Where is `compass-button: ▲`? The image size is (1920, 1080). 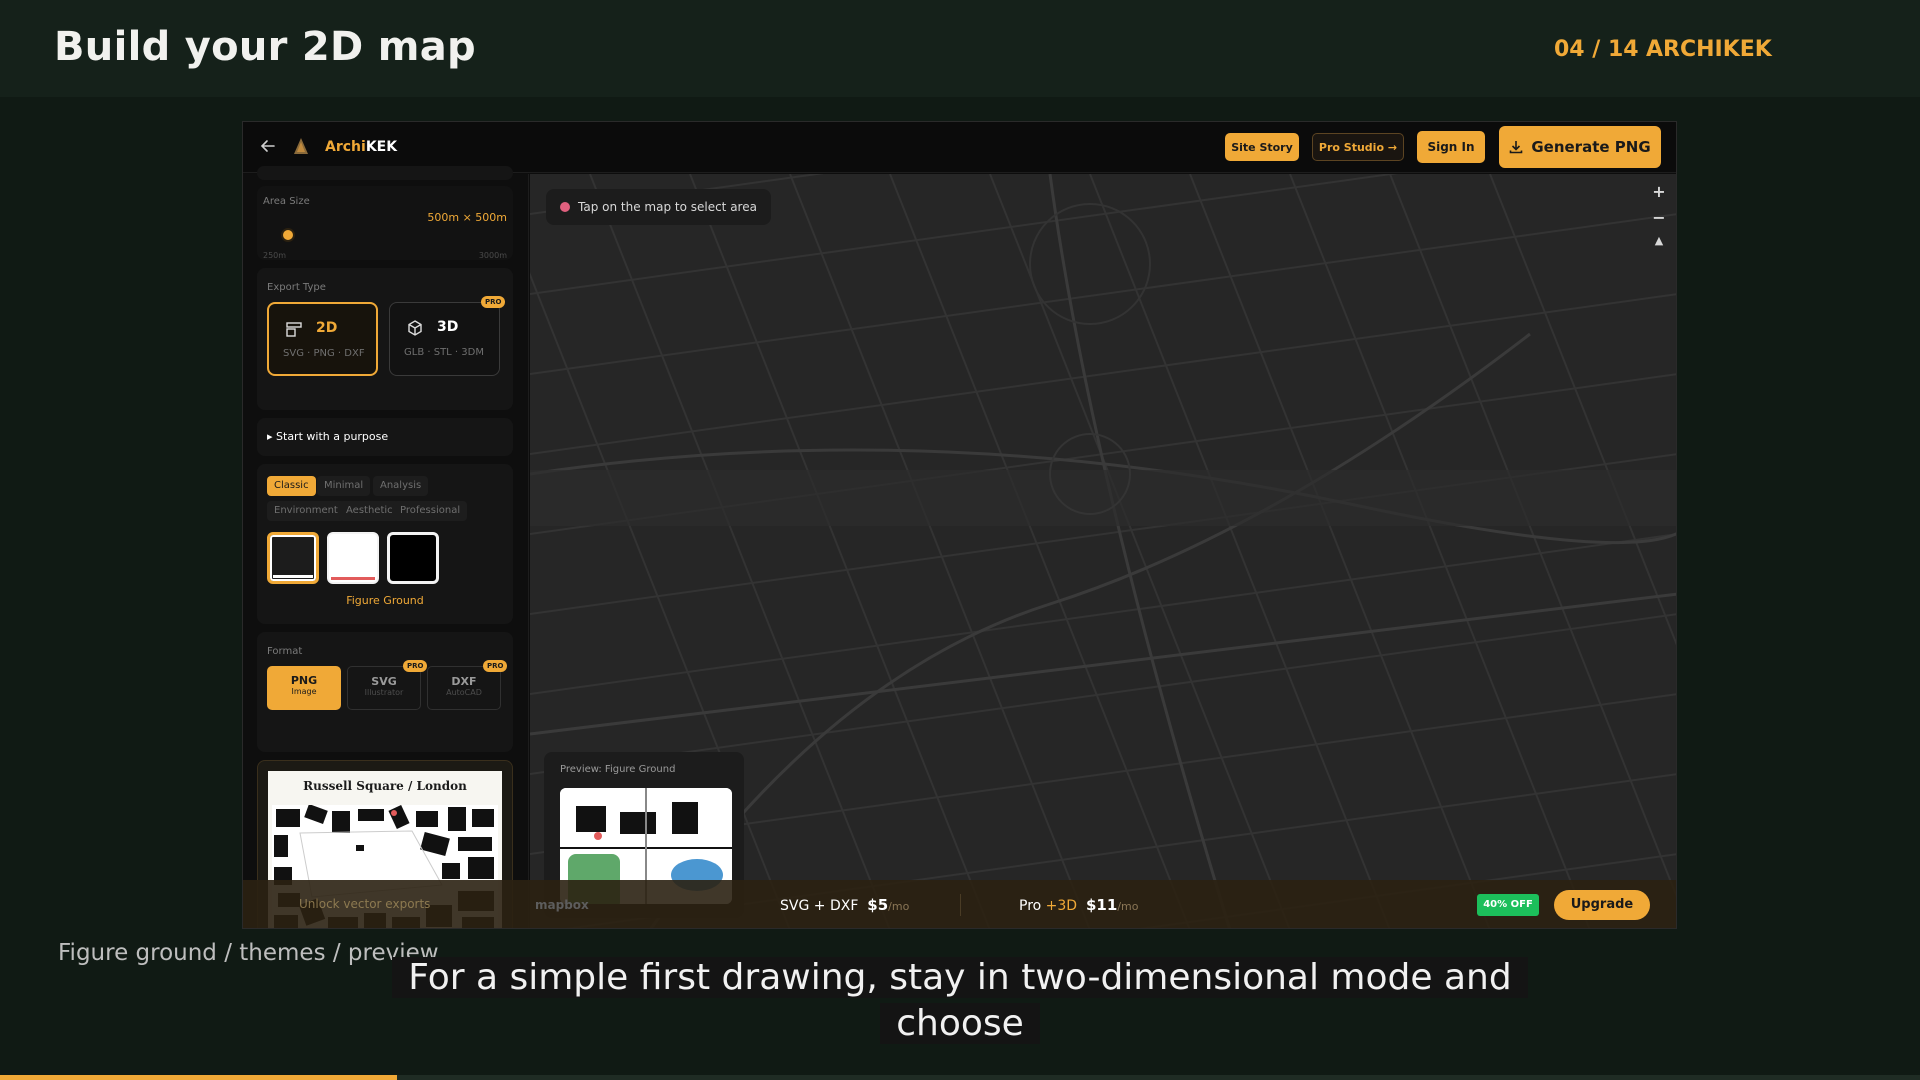
compass-button: ▲ is located at coordinates (1659, 246).